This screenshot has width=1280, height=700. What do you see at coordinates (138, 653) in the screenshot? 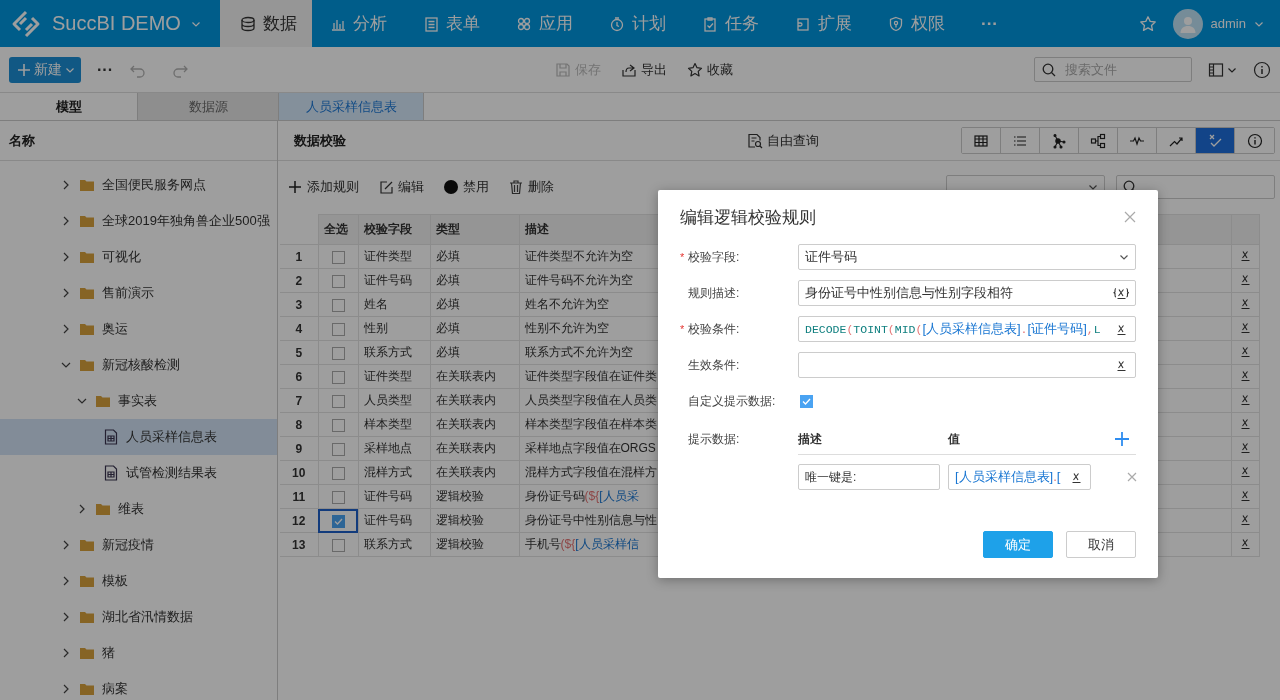
I see `tree-item: 猪` at bounding box center [138, 653].